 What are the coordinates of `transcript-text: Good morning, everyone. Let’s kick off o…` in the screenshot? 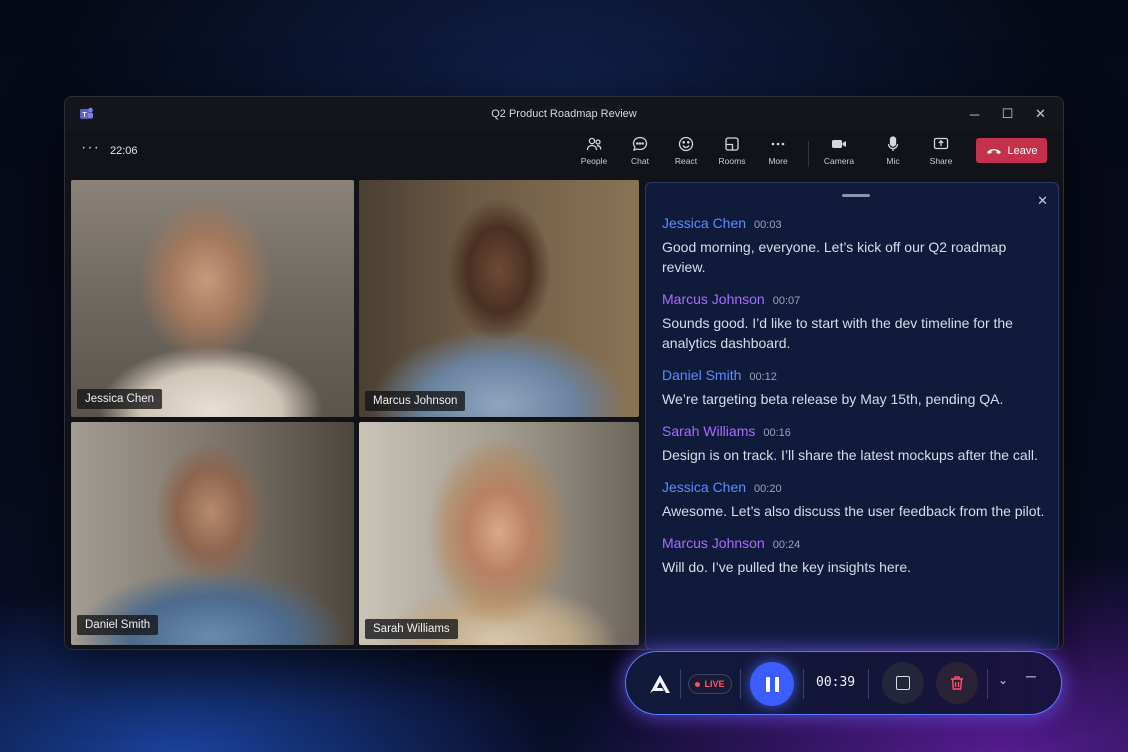 It's located at (834, 257).